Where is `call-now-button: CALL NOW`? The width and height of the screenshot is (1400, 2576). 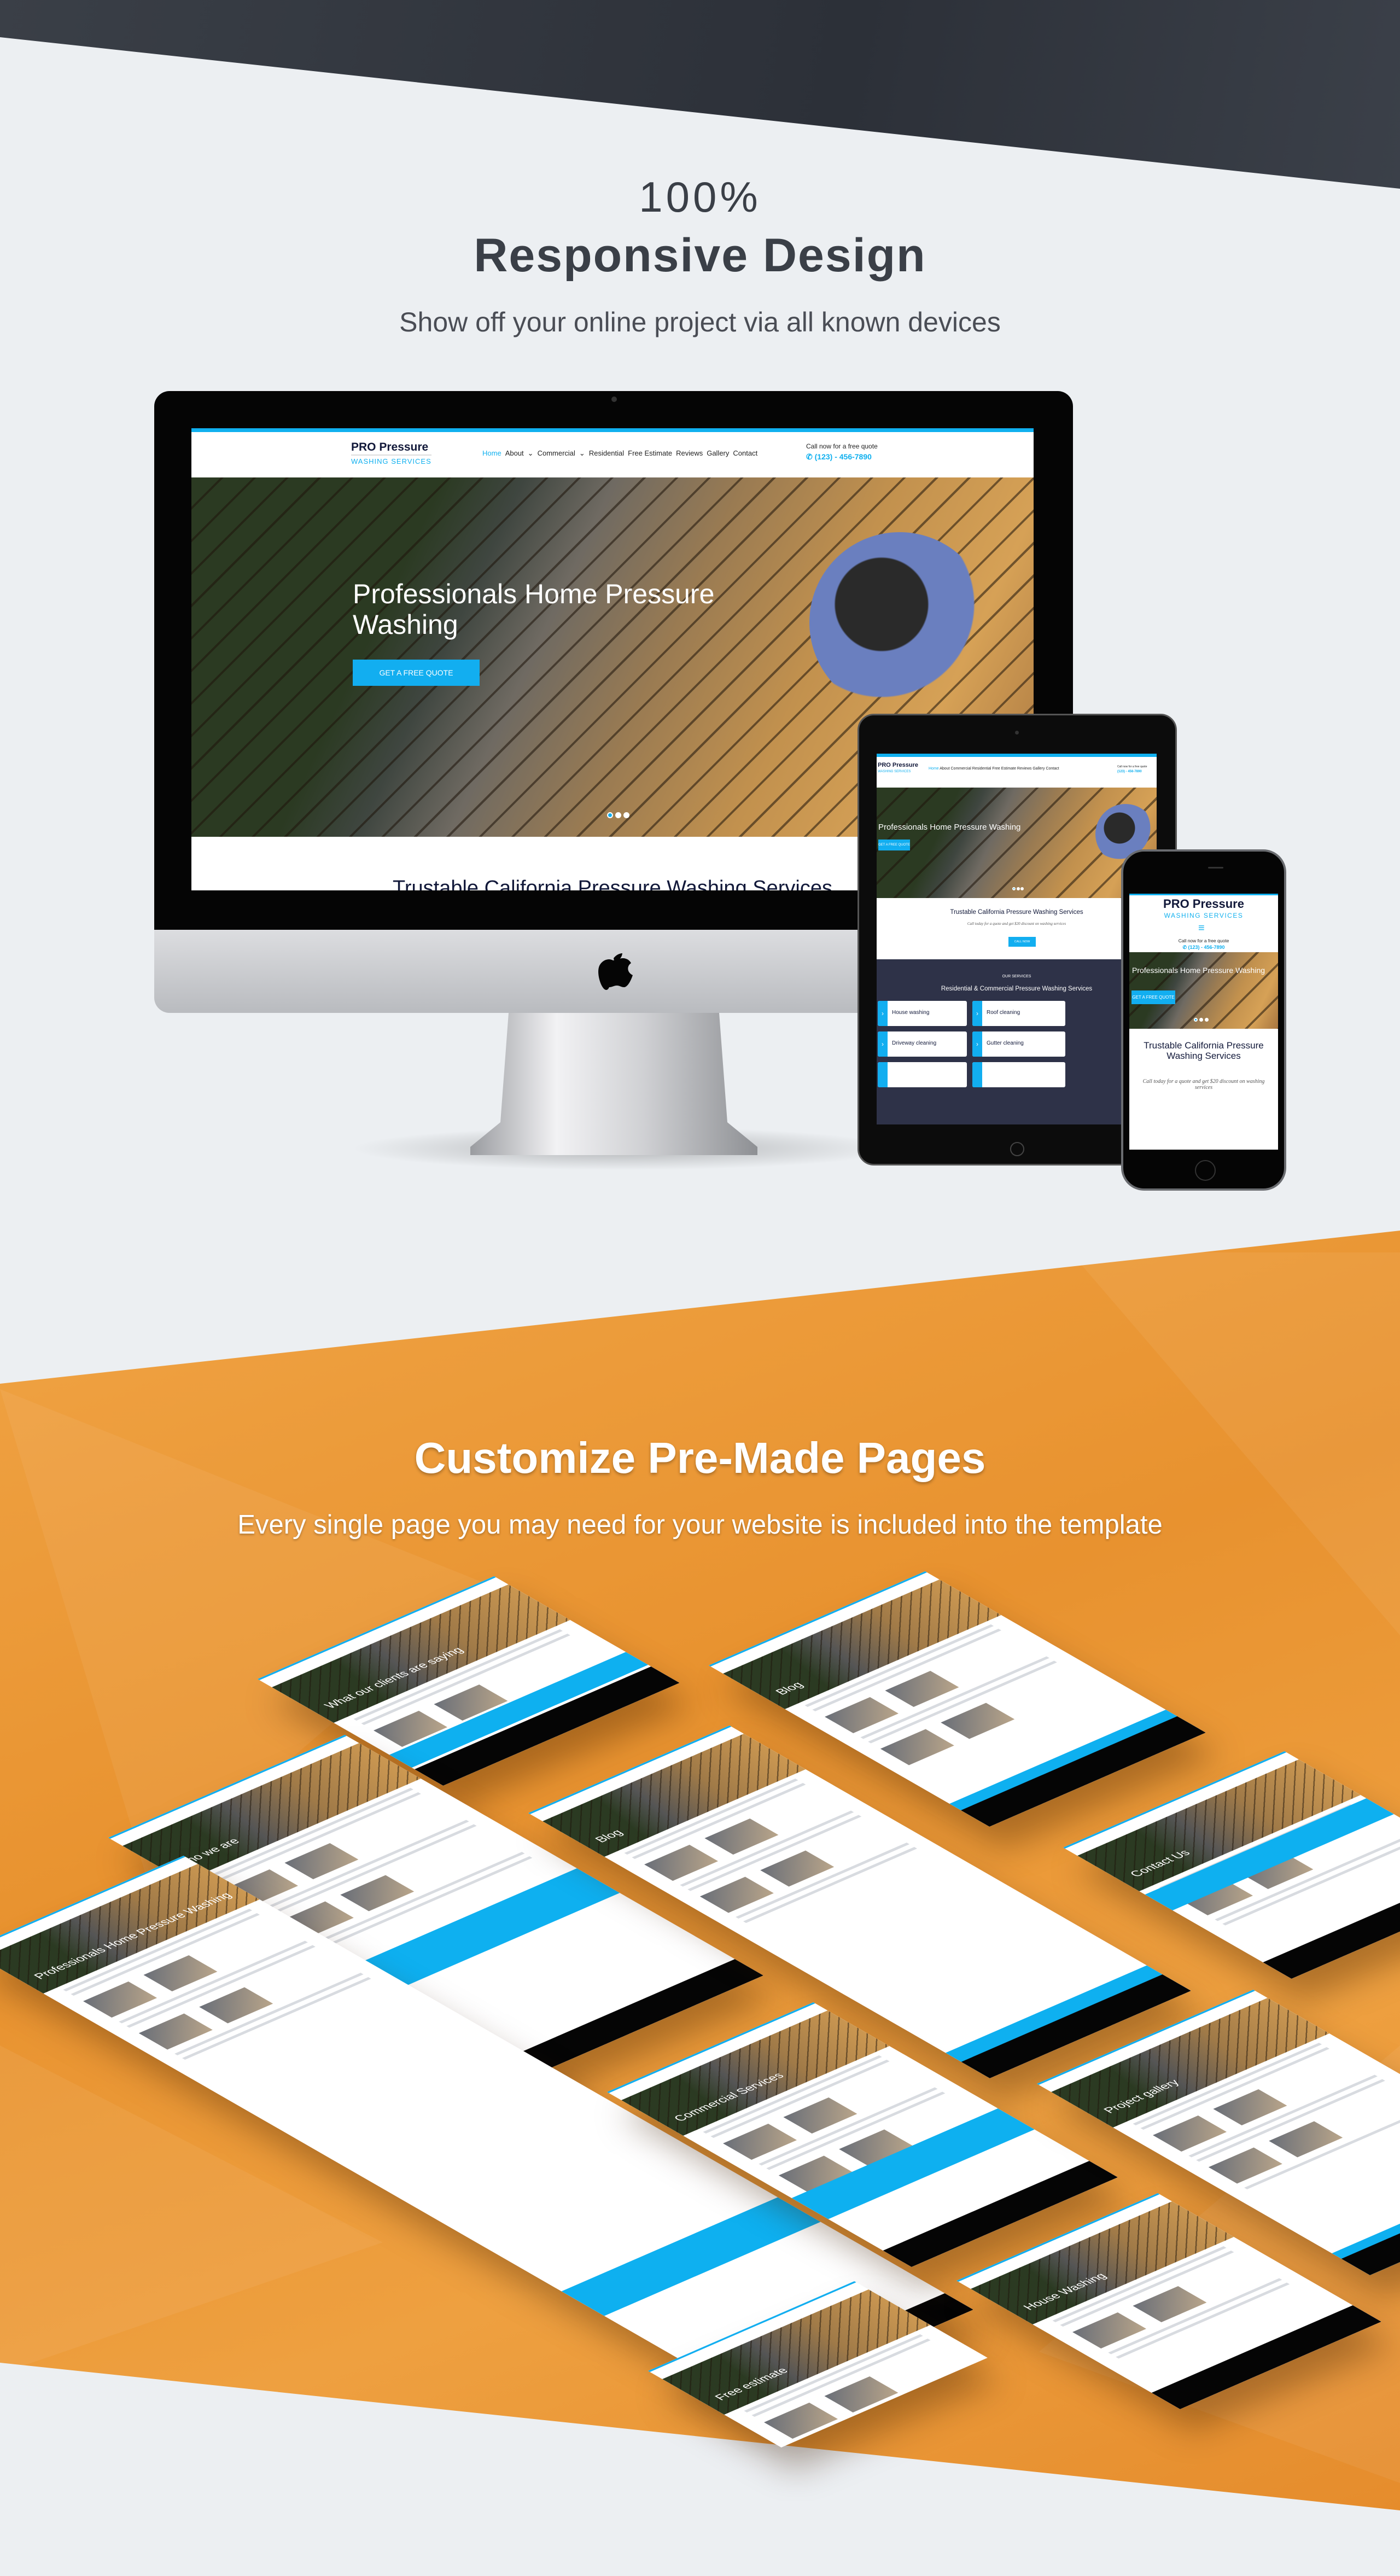 call-now-button: CALL NOW is located at coordinates (1022, 942).